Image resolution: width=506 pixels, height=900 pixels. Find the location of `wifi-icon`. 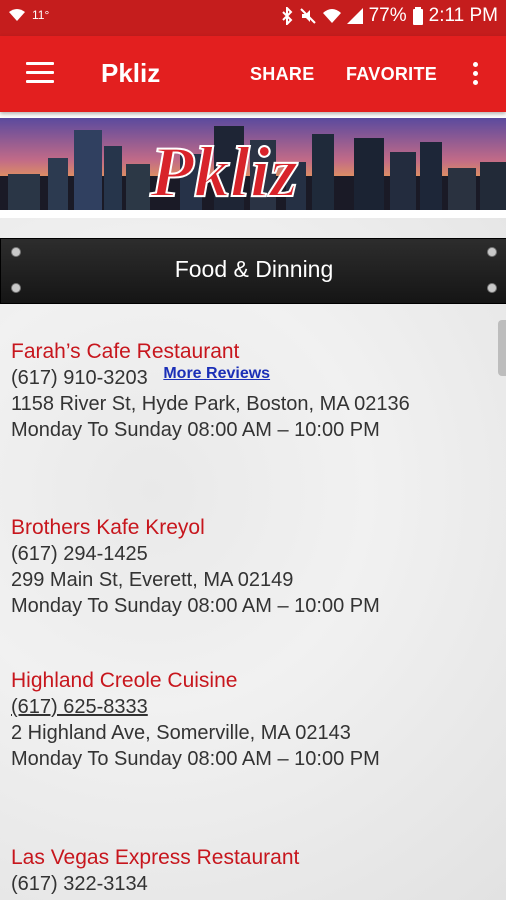

wifi-icon is located at coordinates (17, 15).